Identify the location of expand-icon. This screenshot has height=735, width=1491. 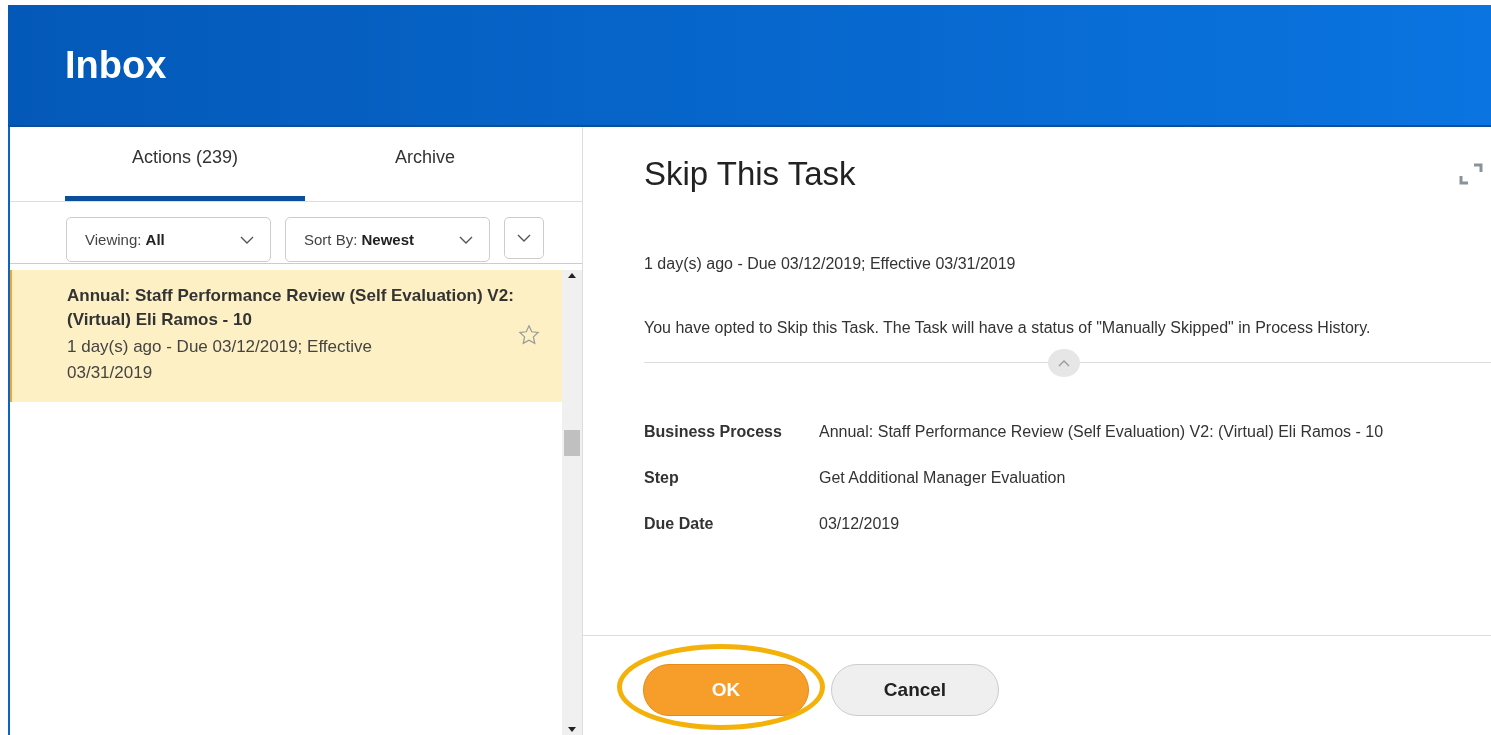
(1471, 174).